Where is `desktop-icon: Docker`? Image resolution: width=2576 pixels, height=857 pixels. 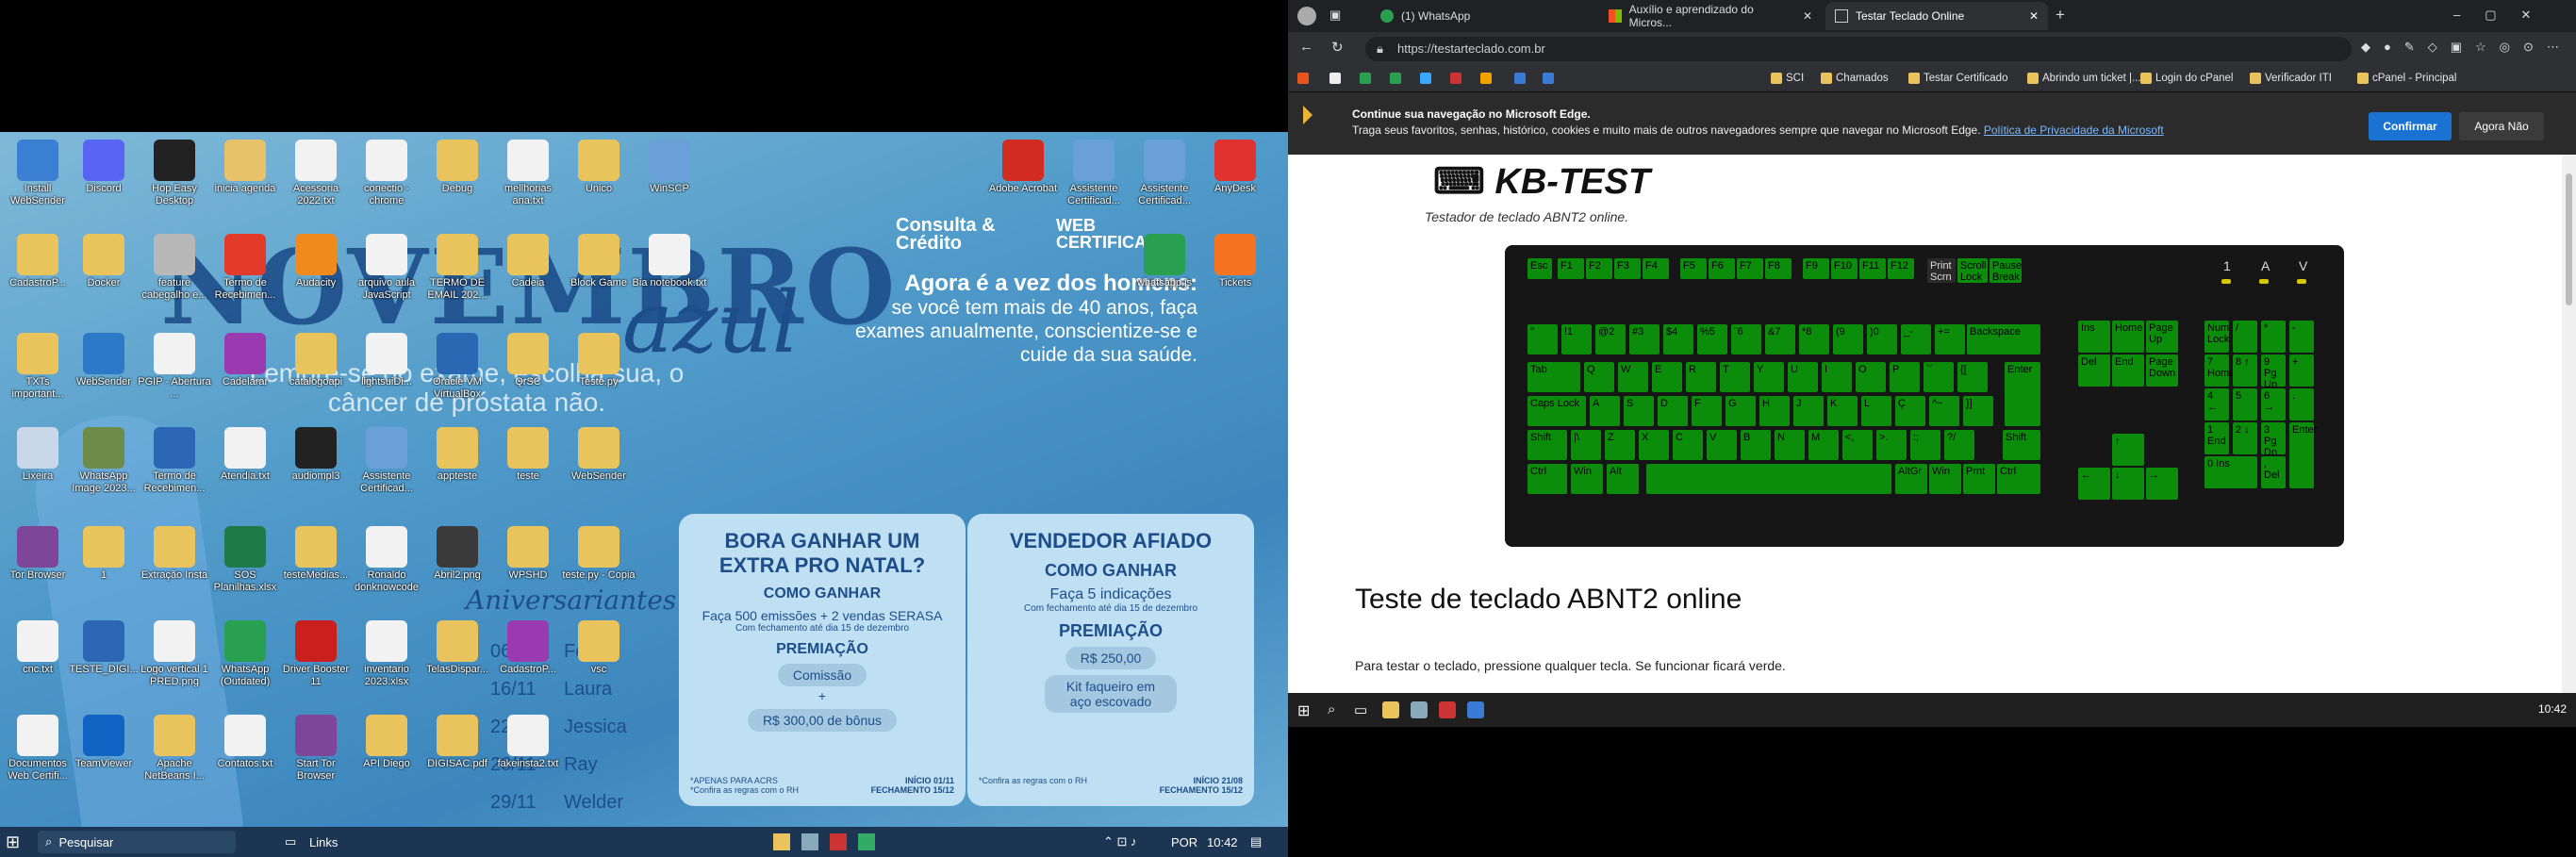
desktop-icon: Docker is located at coordinates (103, 277).